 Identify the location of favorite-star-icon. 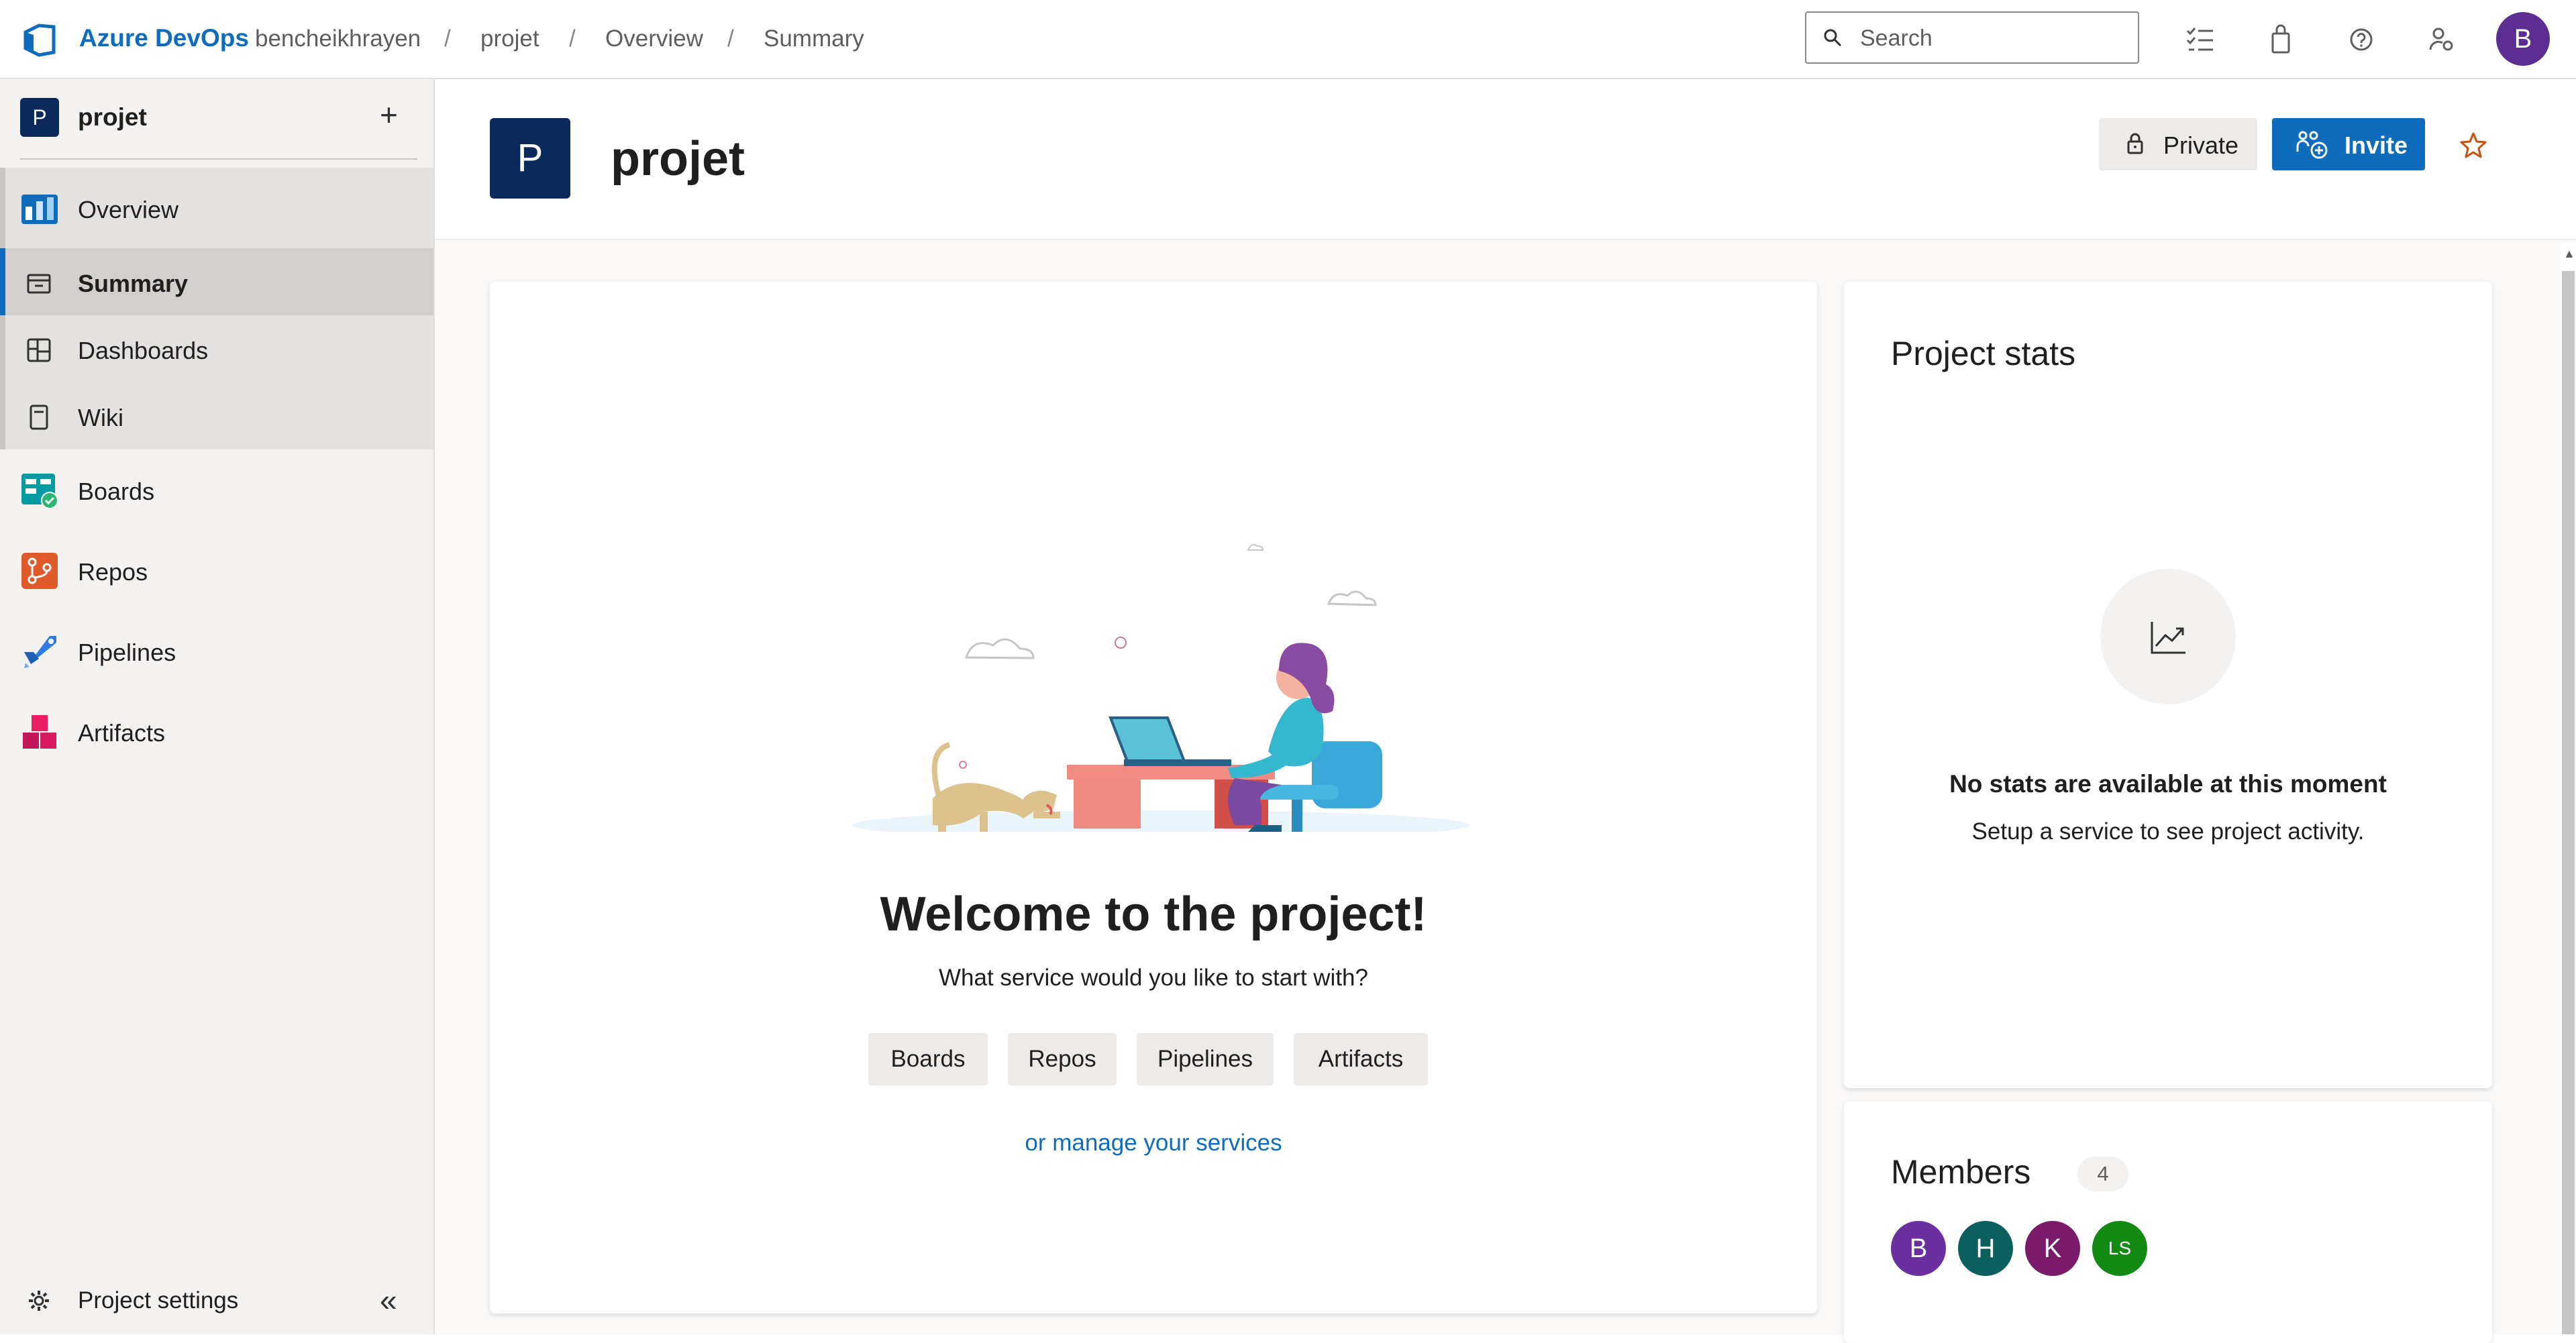
(2473, 145).